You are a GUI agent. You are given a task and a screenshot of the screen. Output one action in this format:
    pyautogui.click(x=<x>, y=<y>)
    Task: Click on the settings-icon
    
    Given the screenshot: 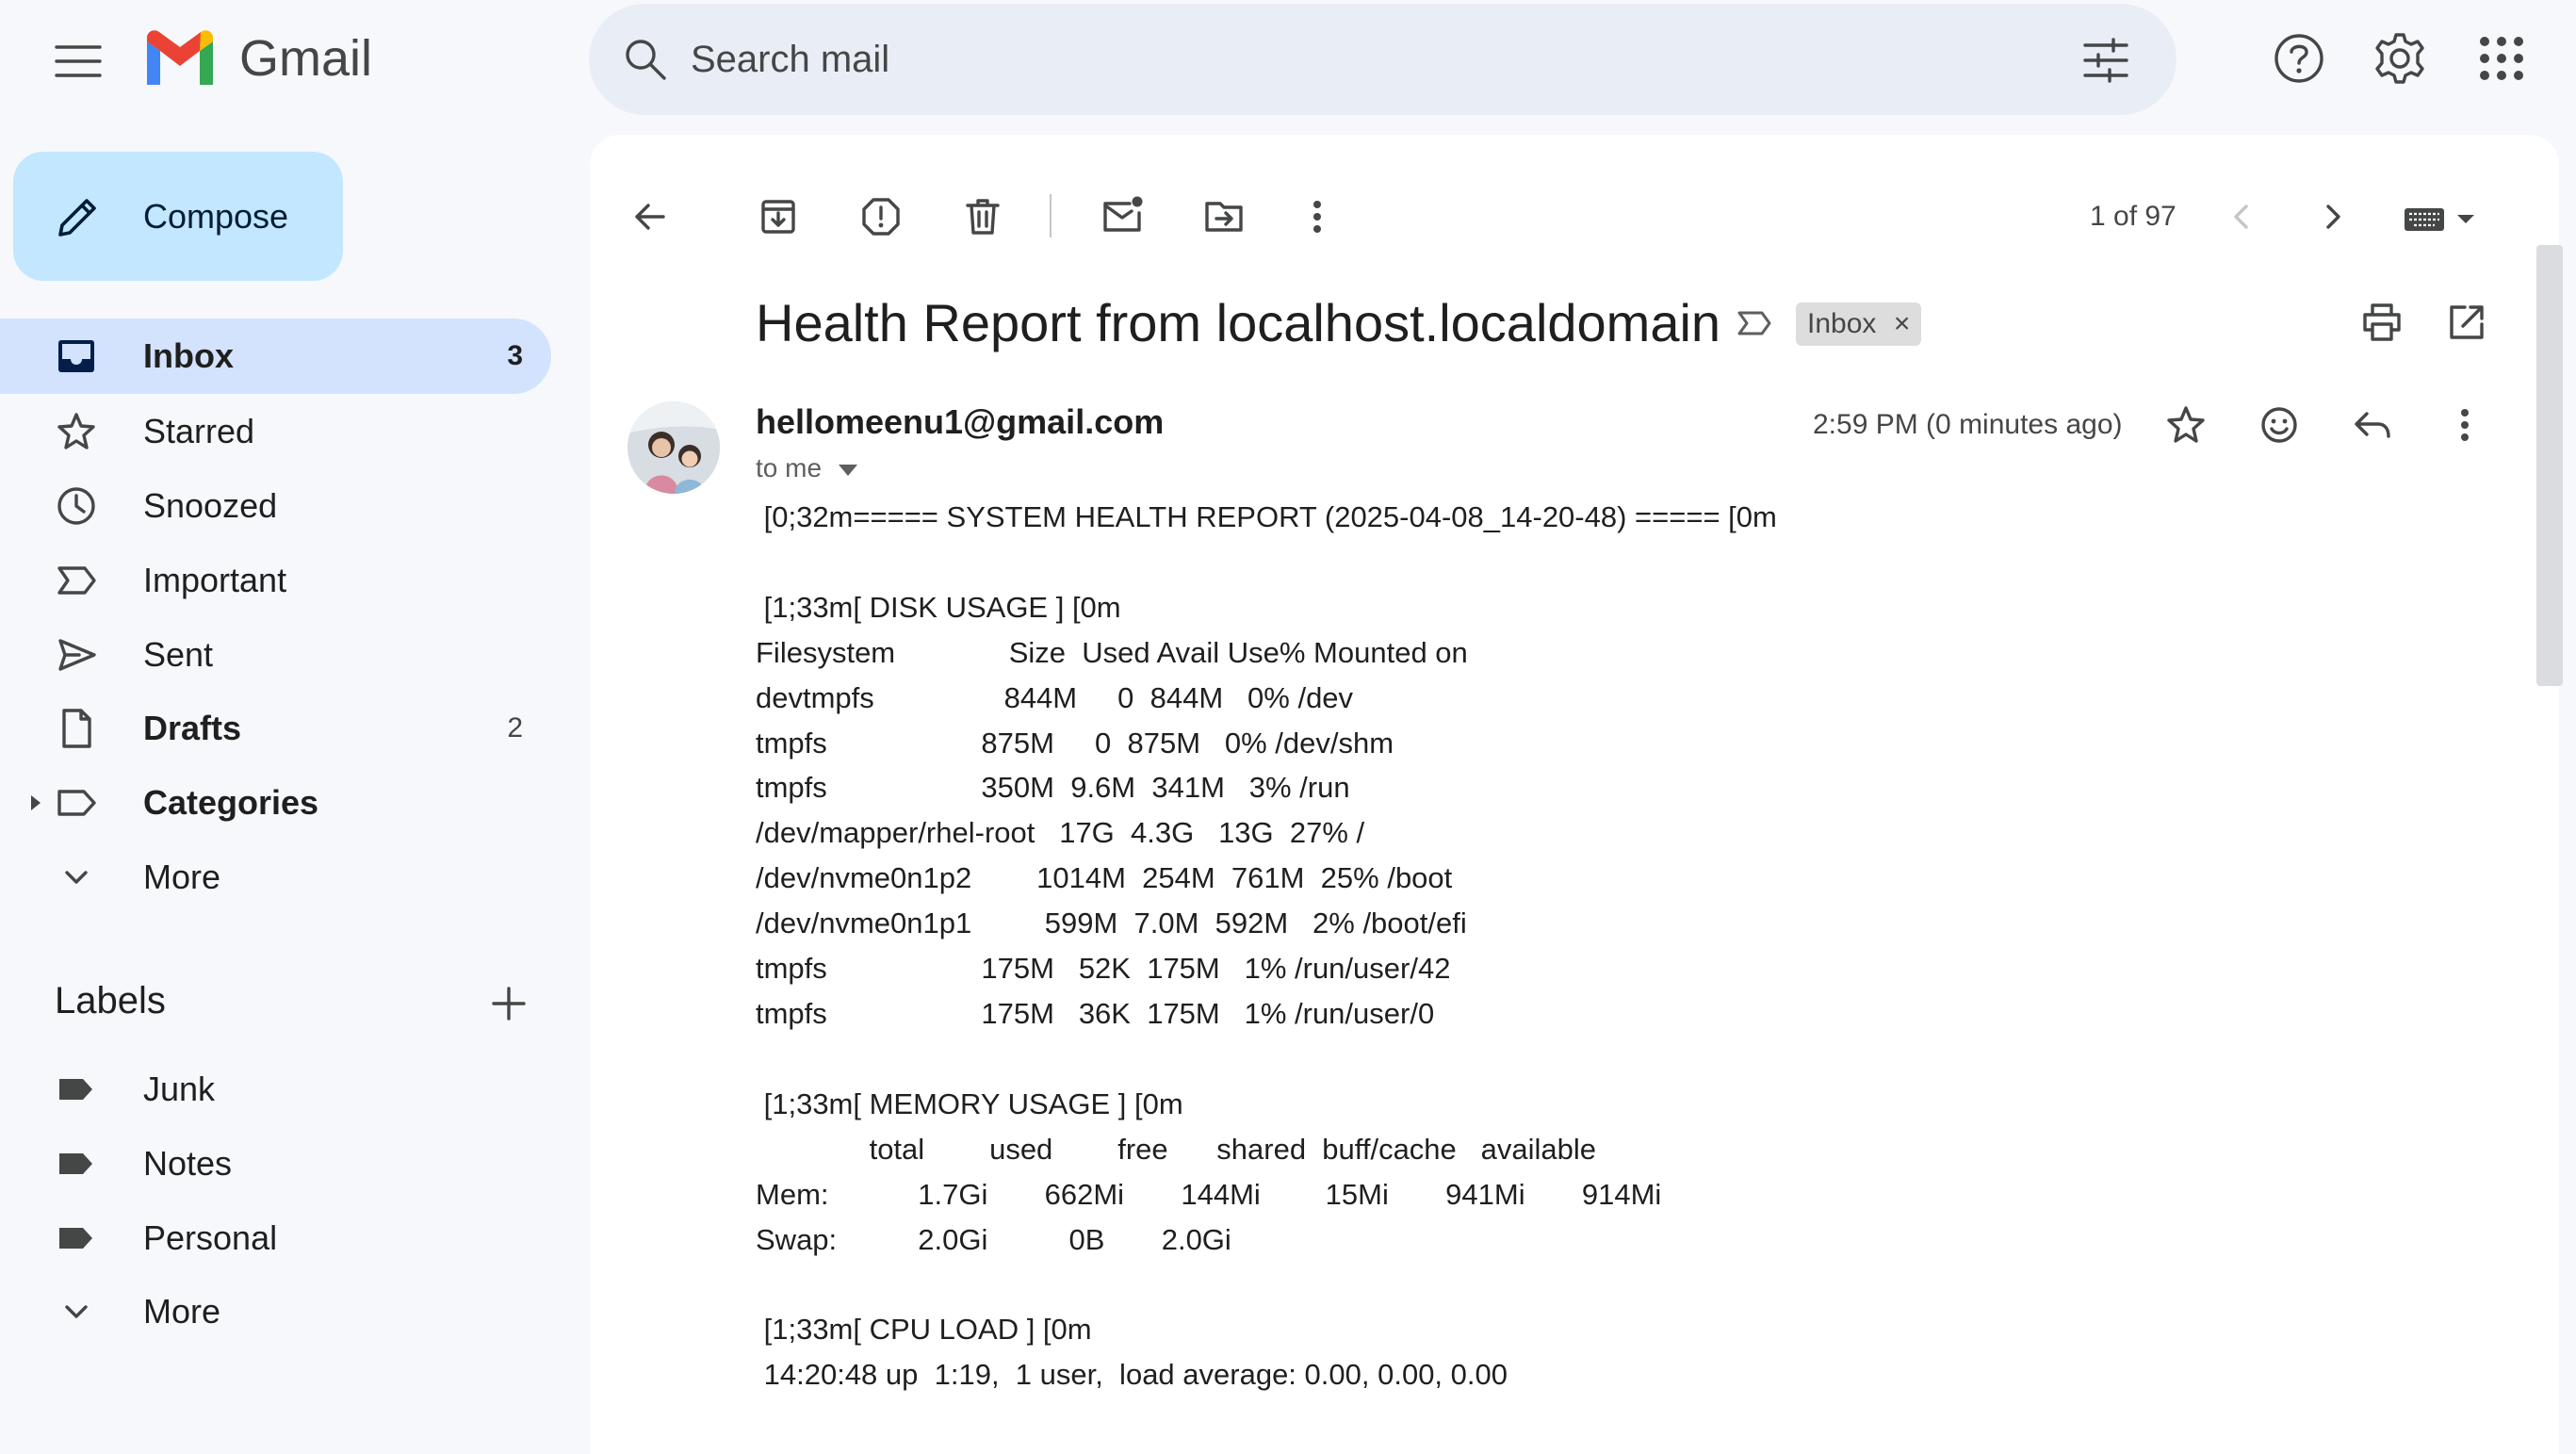 What is the action you would take?
    pyautogui.click(x=2399, y=58)
    